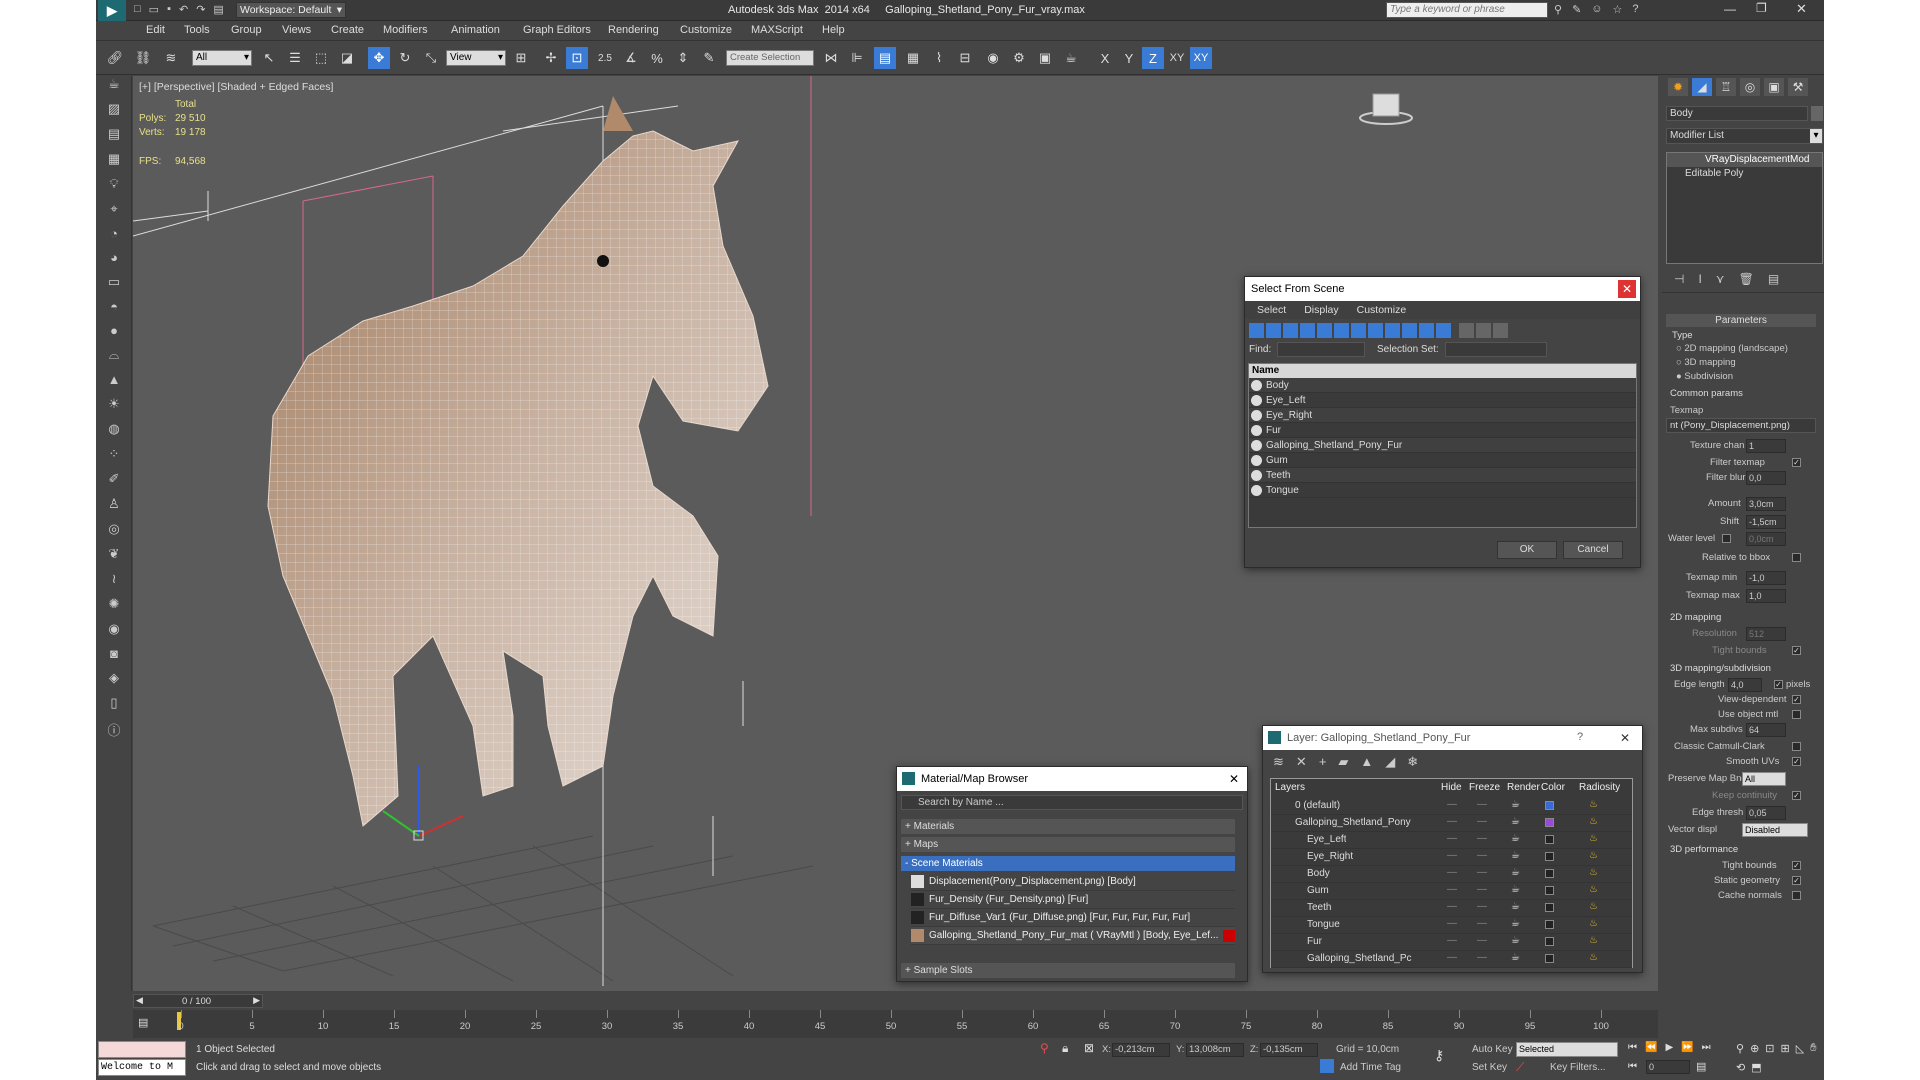 This screenshot has height=1080, width=1920. Describe the element at coordinates (1766, 813) in the screenshot. I see `edge-thresh-spinner: 0,05` at that location.